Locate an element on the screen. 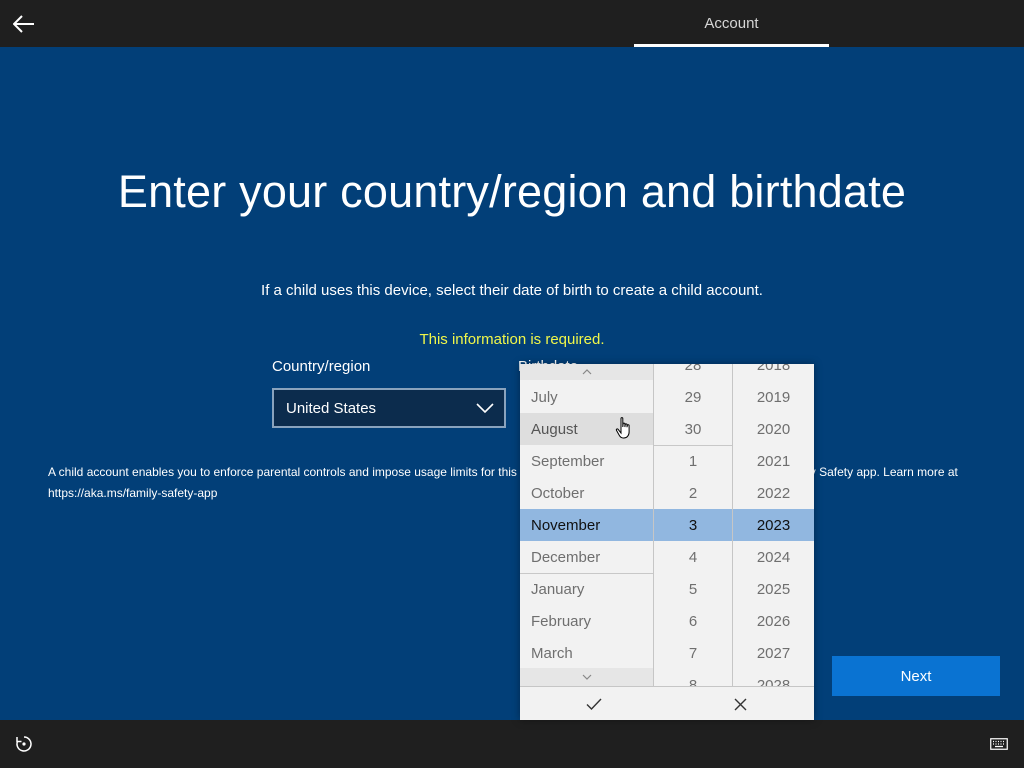 The image size is (1024, 768). year-item: 2022 is located at coordinates (773, 493).